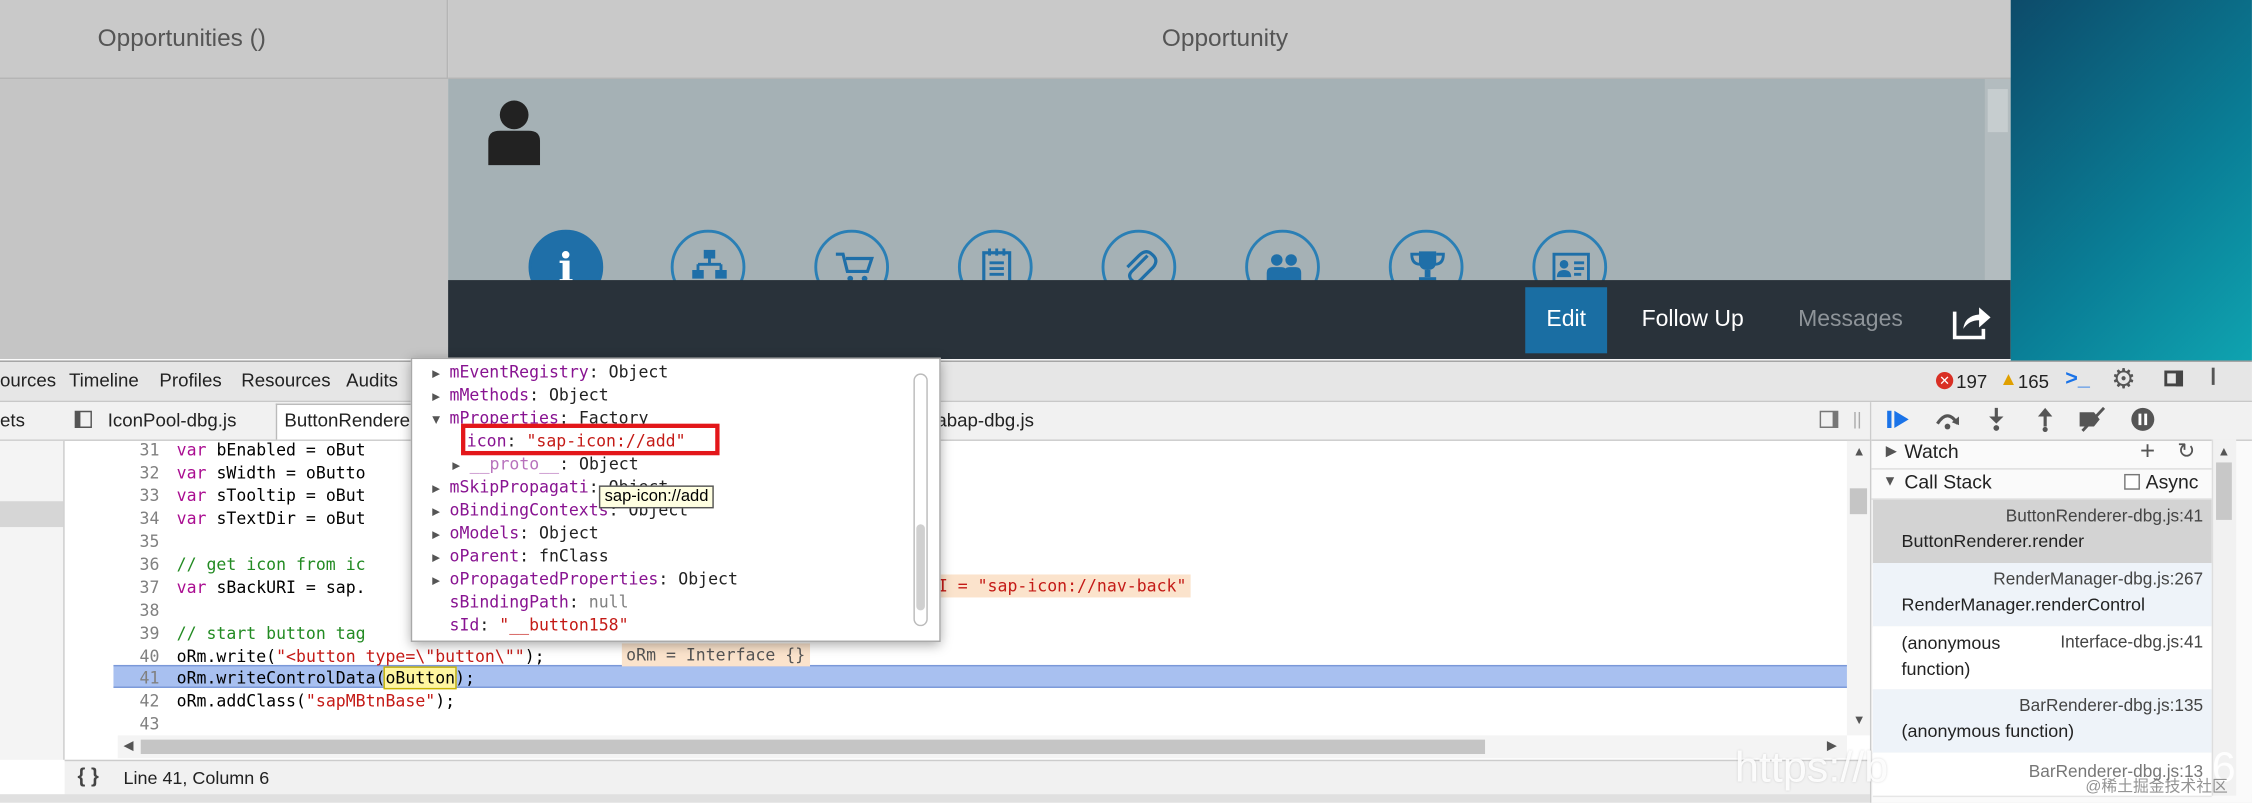 This screenshot has width=2252, height=803. What do you see at coordinates (1850, 320) in the screenshot?
I see `messages-button: Messages` at bounding box center [1850, 320].